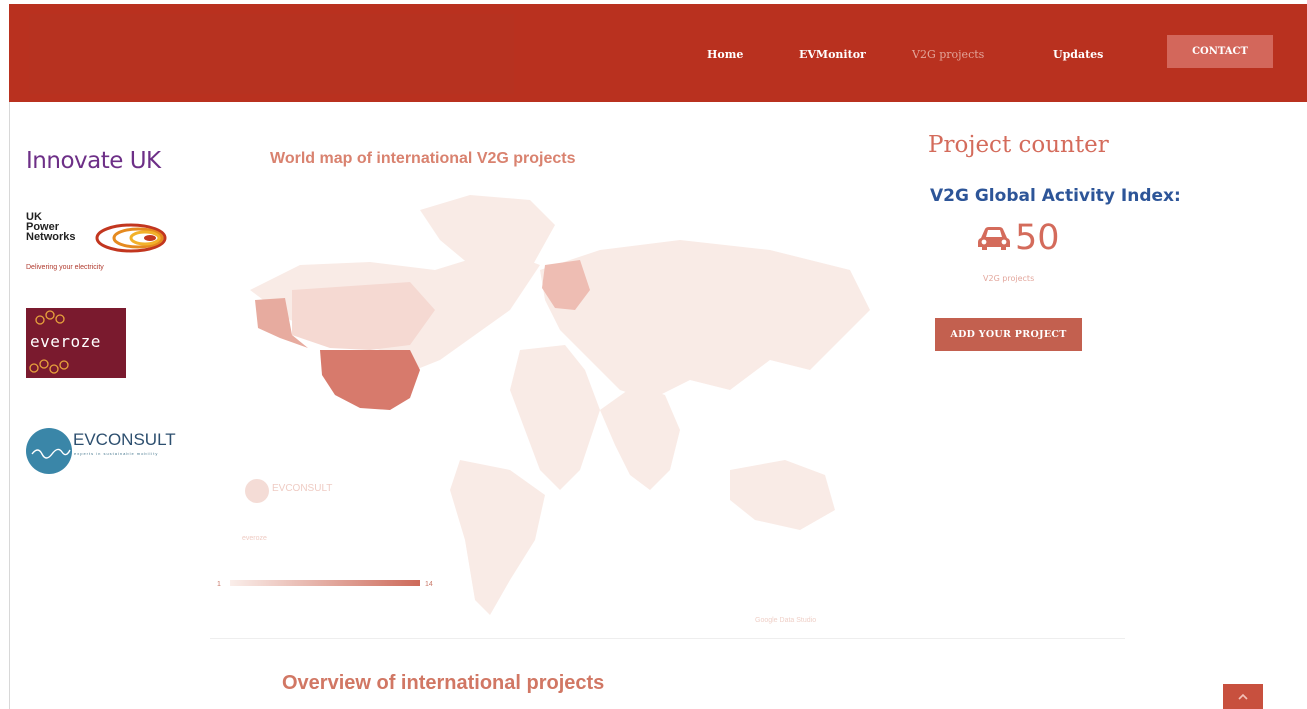 The width and height of the screenshot is (1307, 709). Describe the element at coordinates (93, 161) in the screenshot. I see `innovate-uk-logo: Innovate UK` at that location.